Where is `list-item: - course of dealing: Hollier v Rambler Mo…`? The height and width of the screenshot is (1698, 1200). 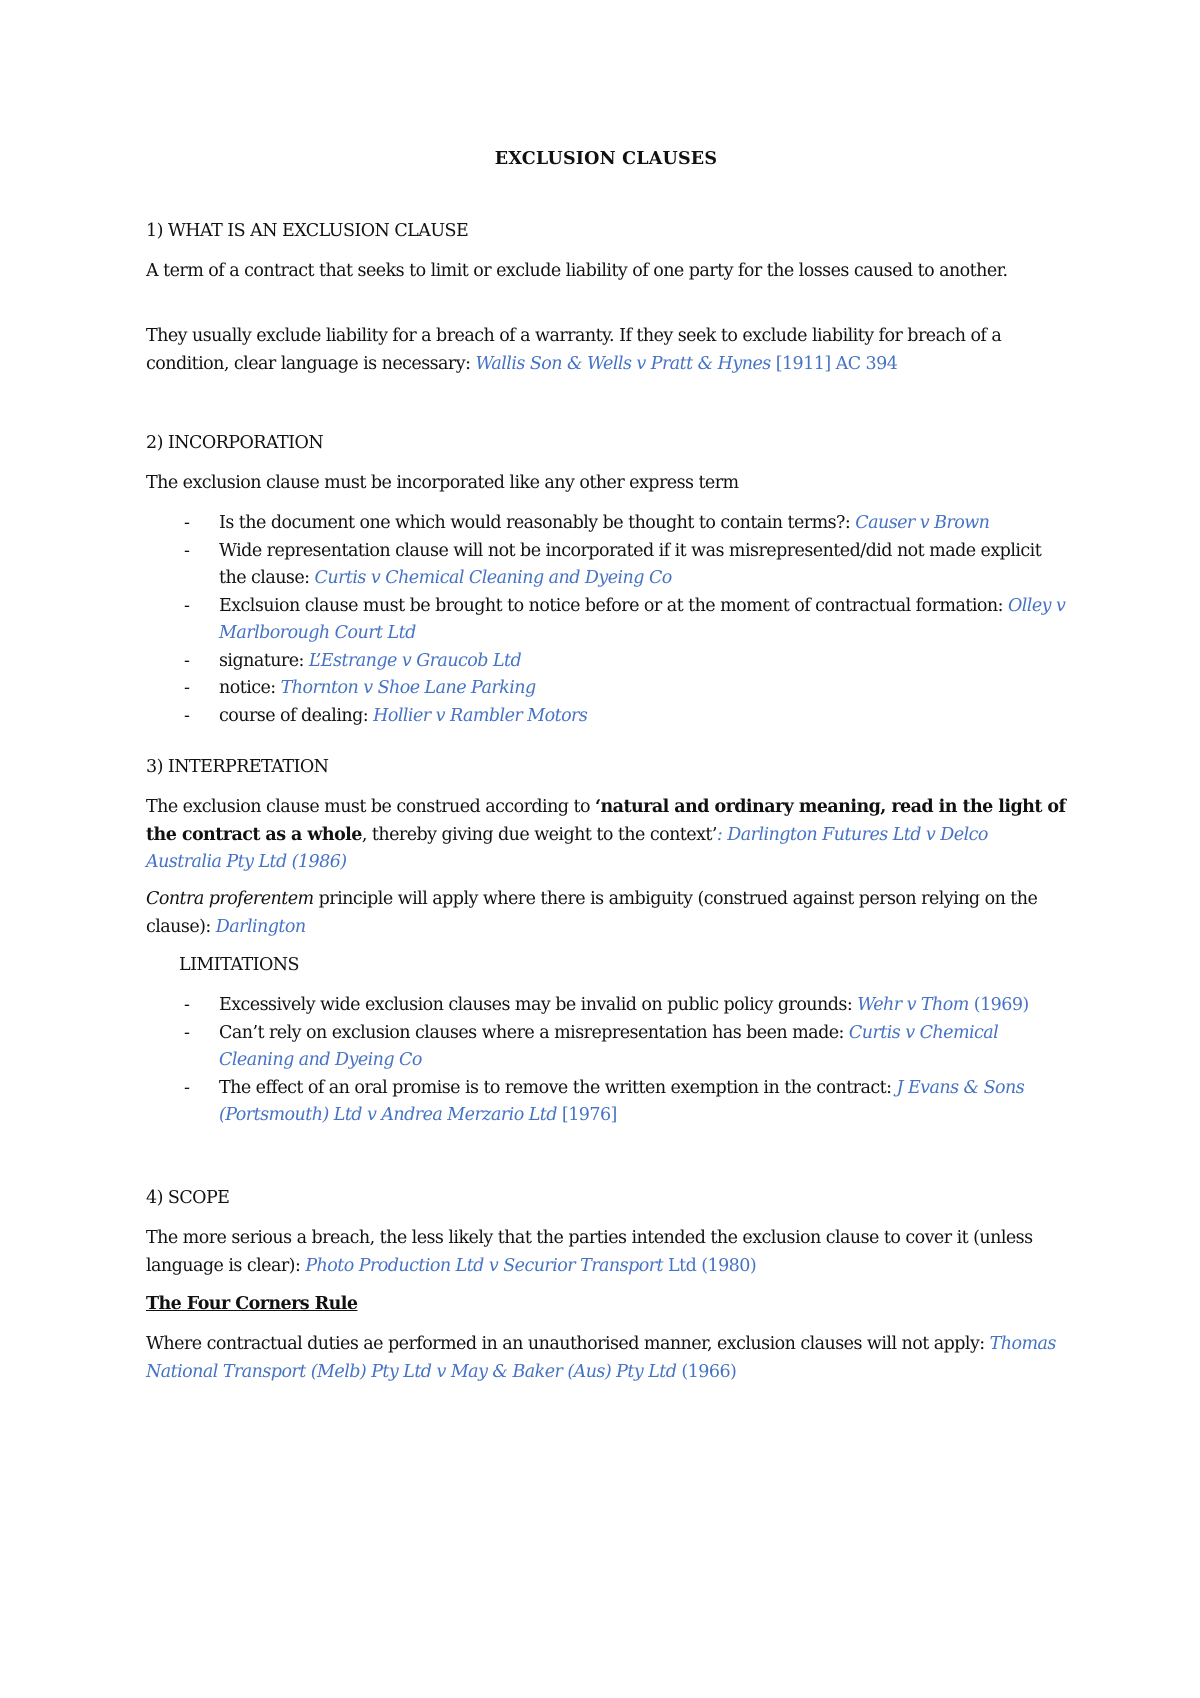 list-item: - course of dealing: Hollier v Rambler Mo… is located at coordinates (606, 717).